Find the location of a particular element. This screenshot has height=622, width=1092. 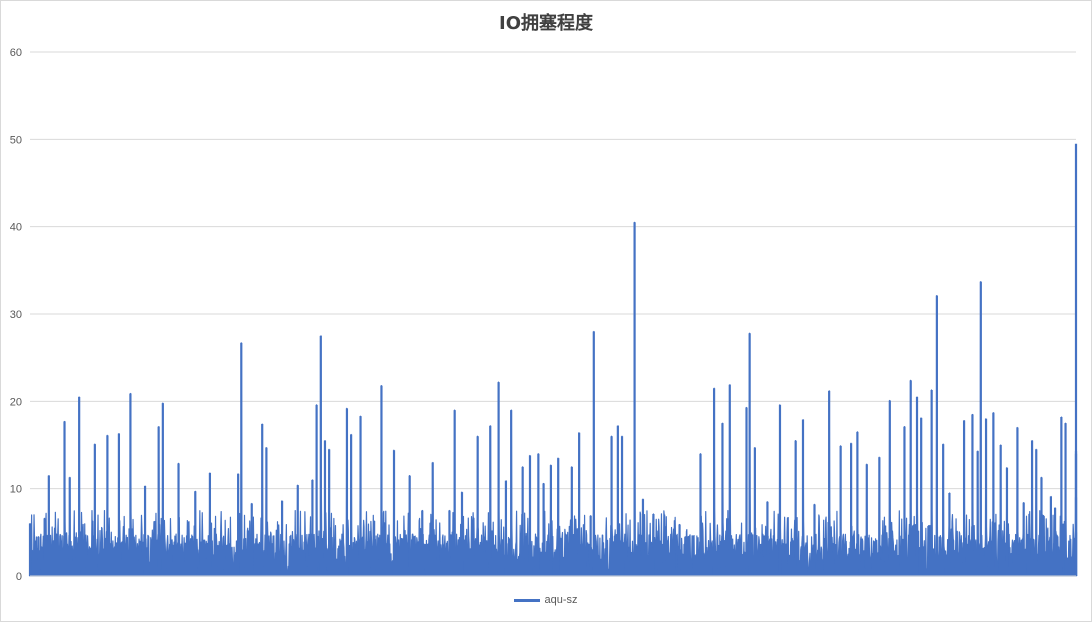

y-axis-ticks: 0 10 20 30 40 50 60 is located at coordinates (16, 315).